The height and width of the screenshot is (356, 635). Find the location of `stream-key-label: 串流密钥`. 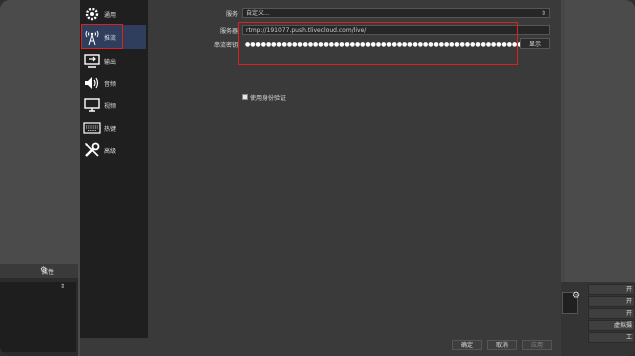

stream-key-label: 串流密钥 is located at coordinates (225, 45).